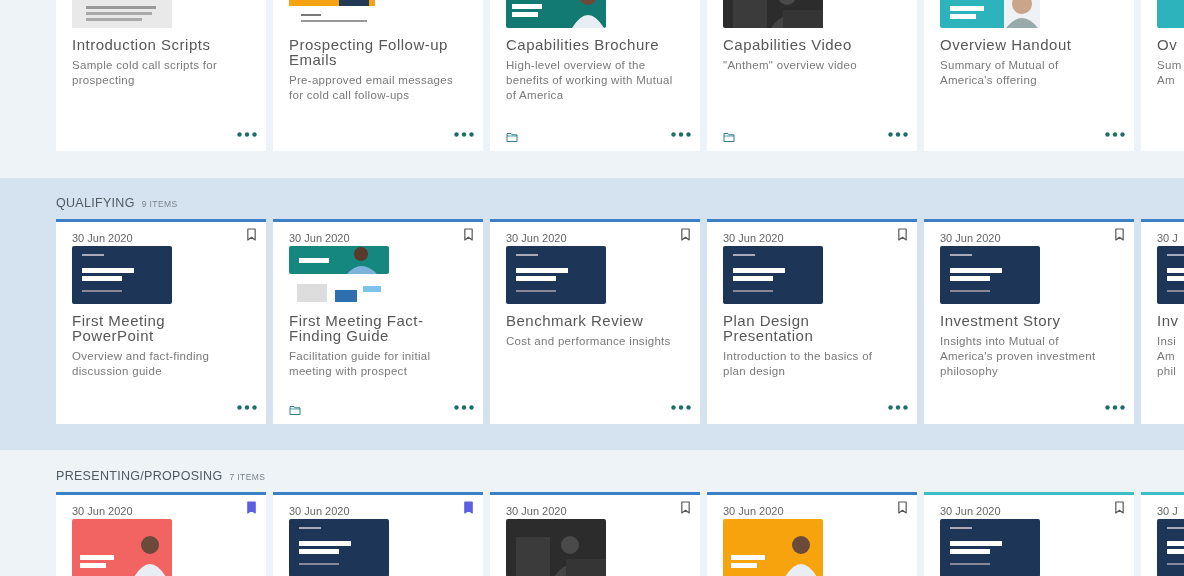 Image resolution: width=1184 pixels, height=576 pixels. Describe the element at coordinates (798, 364) in the screenshot. I see `card-description: Introduction to the basics of plan design` at that location.